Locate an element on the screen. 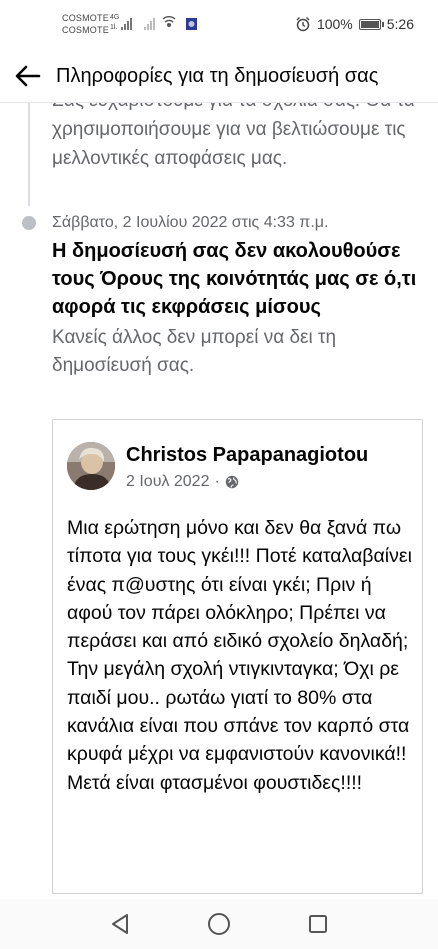  network-type-1: 4G is located at coordinates (115, 17).